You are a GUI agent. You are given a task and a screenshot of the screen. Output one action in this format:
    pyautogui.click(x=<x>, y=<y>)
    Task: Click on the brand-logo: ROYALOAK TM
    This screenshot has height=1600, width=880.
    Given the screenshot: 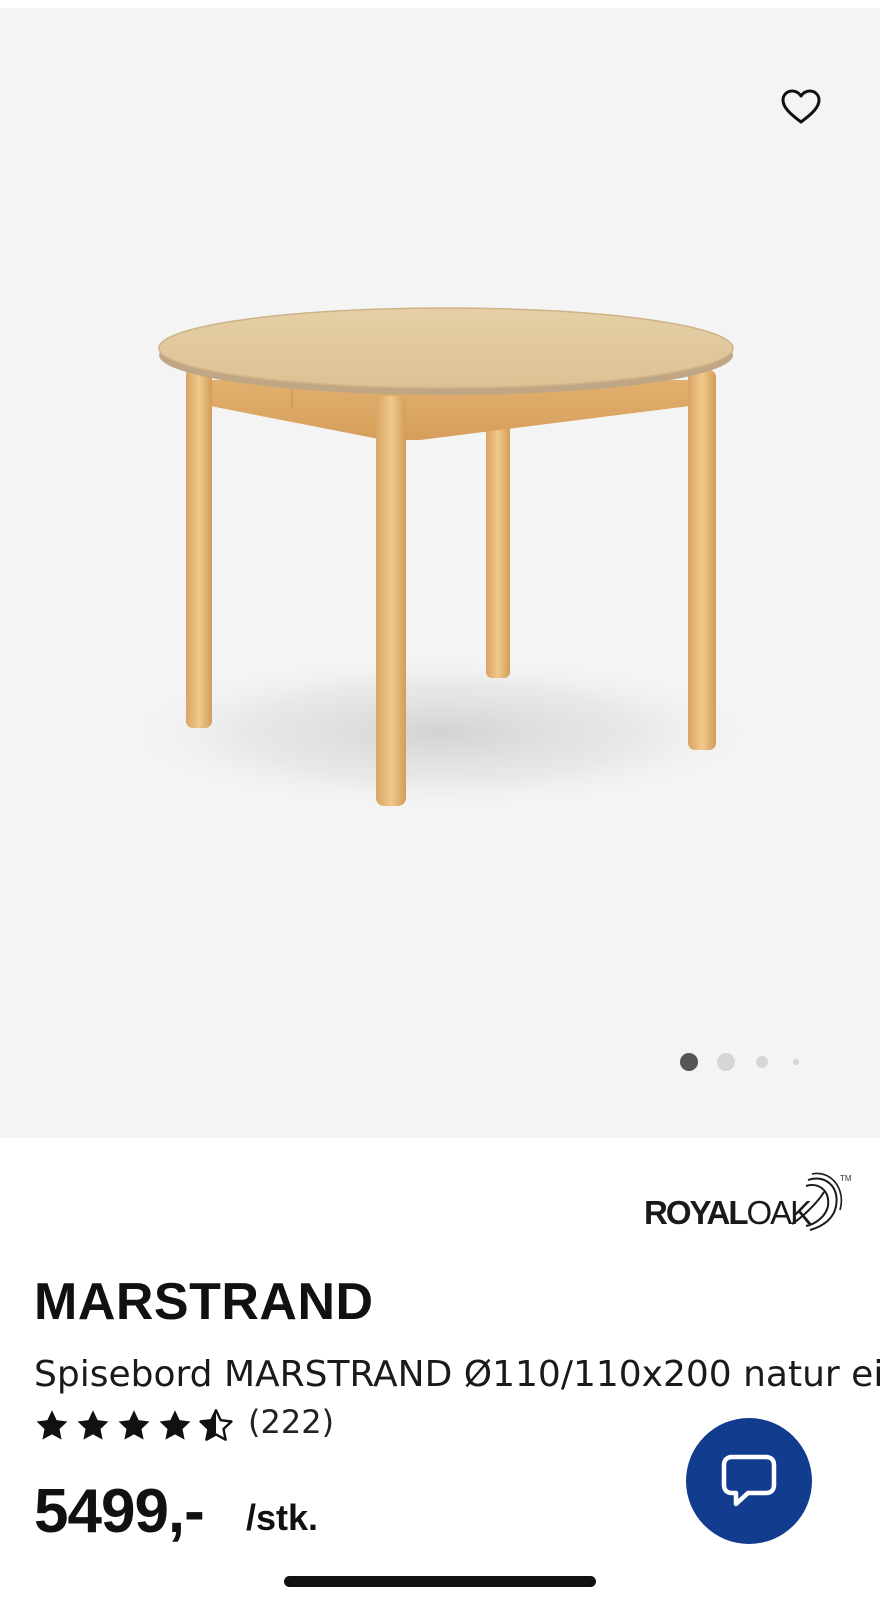 What is the action you would take?
    pyautogui.click(x=748, y=1203)
    